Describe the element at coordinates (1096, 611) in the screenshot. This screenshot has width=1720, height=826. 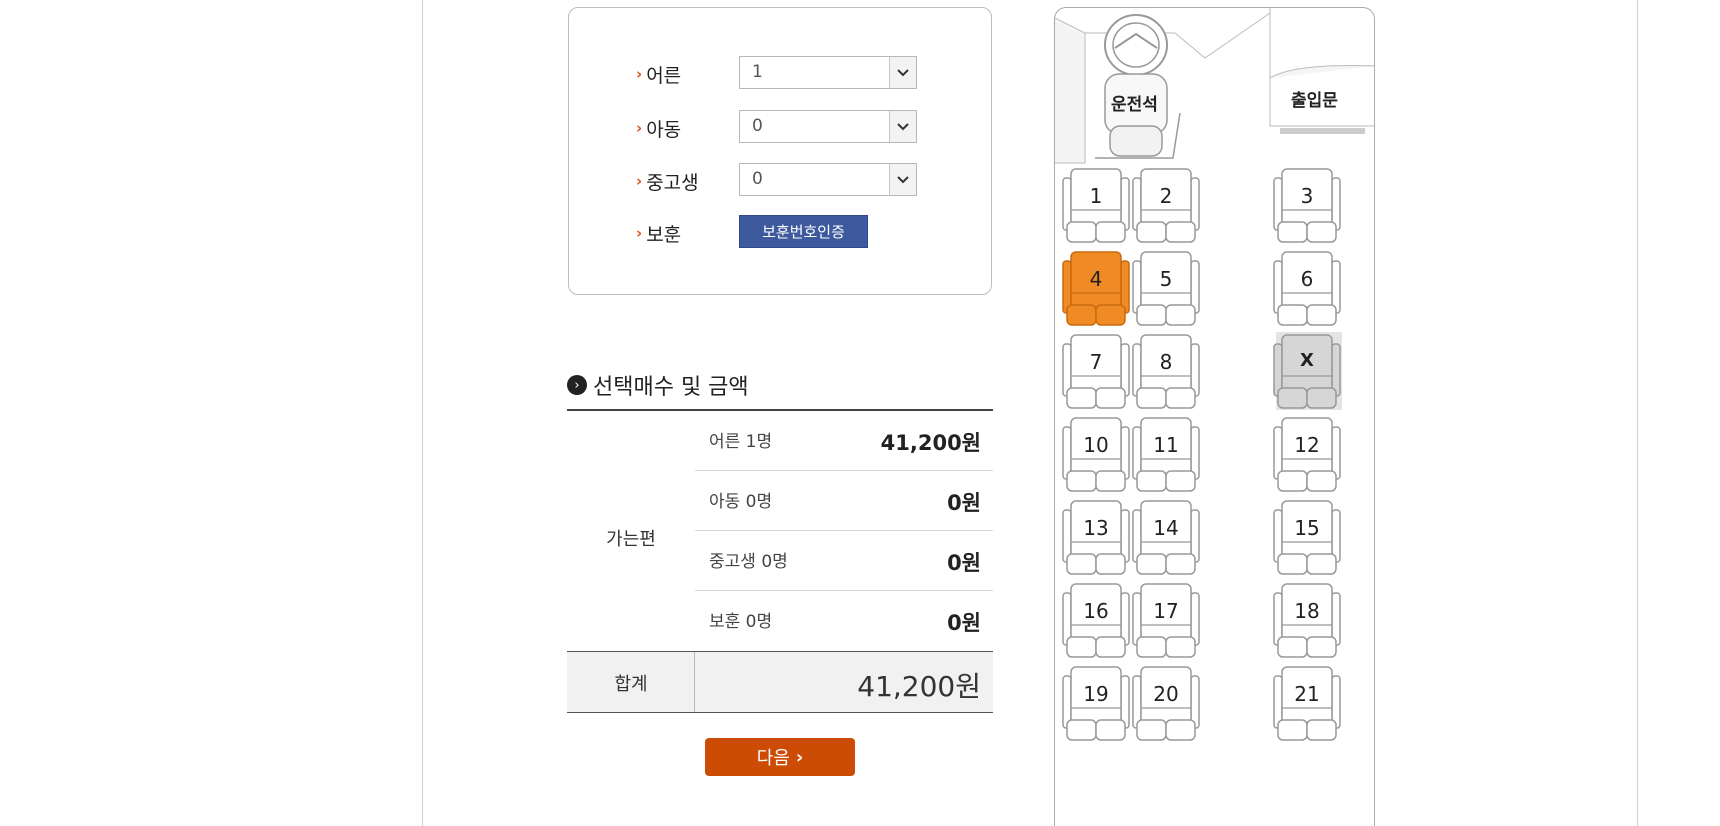
I see `seat-number: 16` at that location.